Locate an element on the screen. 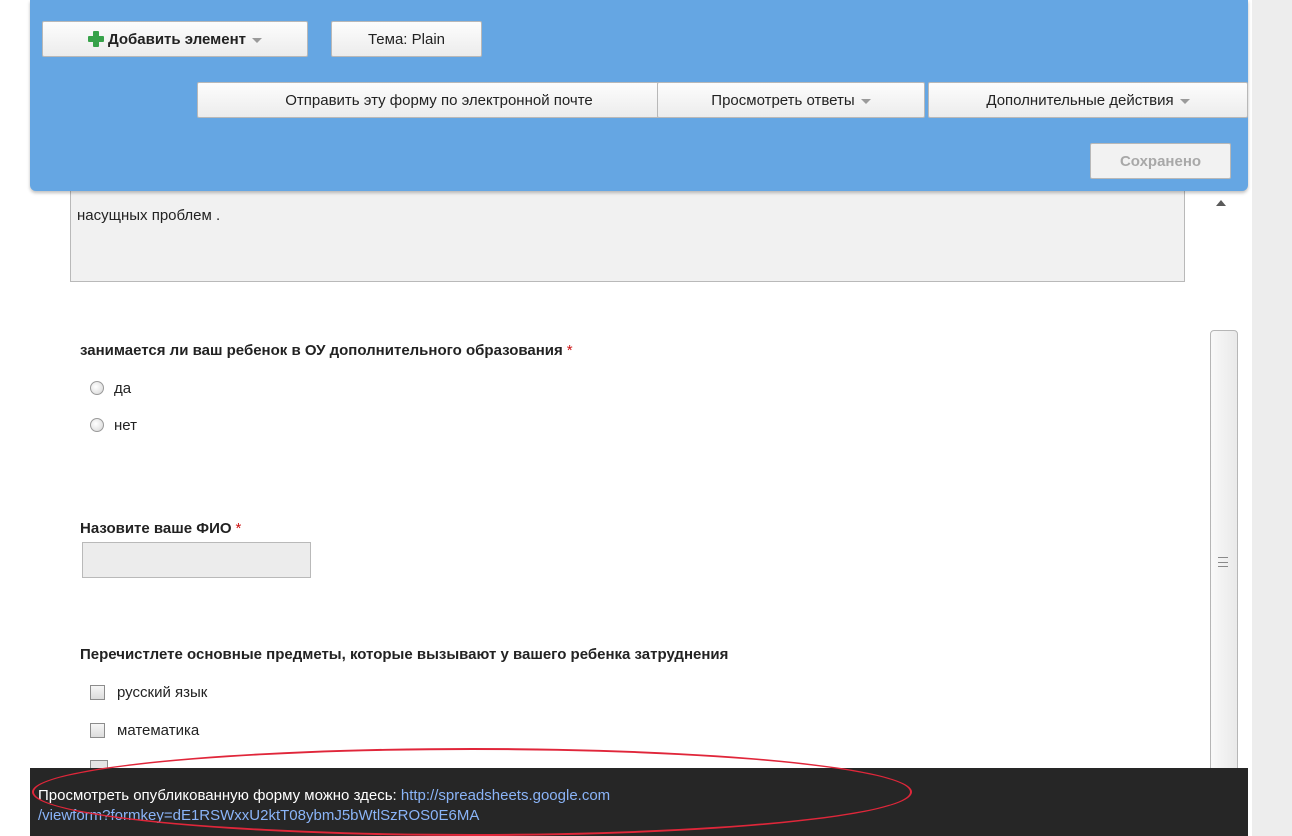 The width and height of the screenshot is (1292, 836). radio-option-no: нет is located at coordinates (113, 425).